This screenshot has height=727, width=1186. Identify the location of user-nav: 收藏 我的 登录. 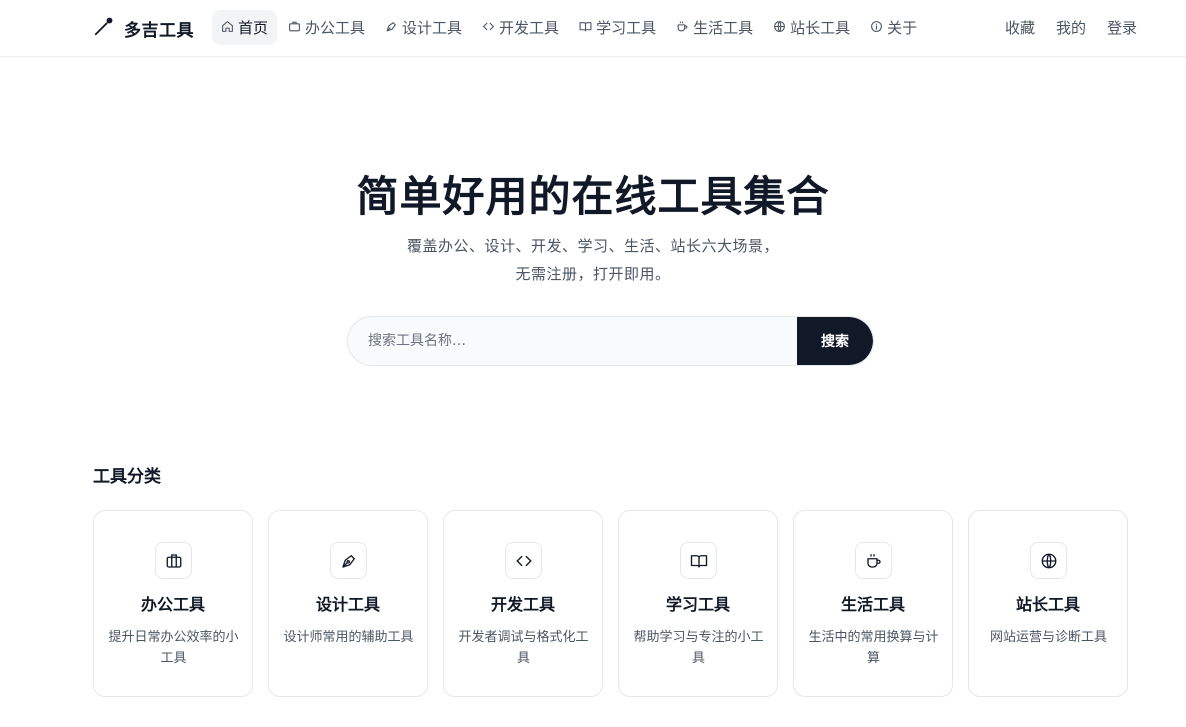
(1071, 27).